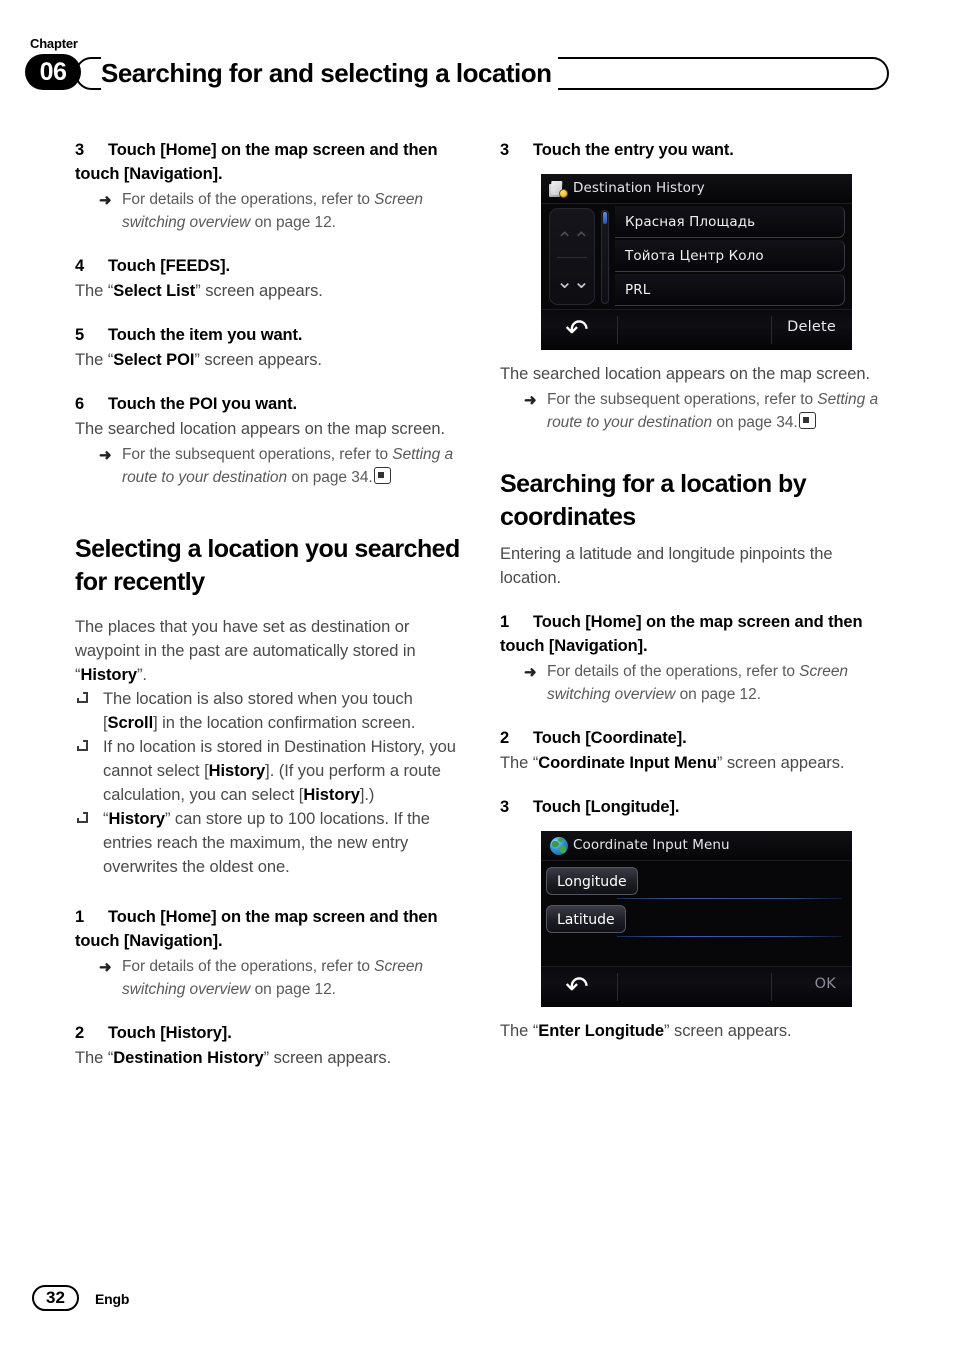 This screenshot has height=1352, width=954. I want to click on step-4-text: Touch [FEEDS]., so click(169, 266).